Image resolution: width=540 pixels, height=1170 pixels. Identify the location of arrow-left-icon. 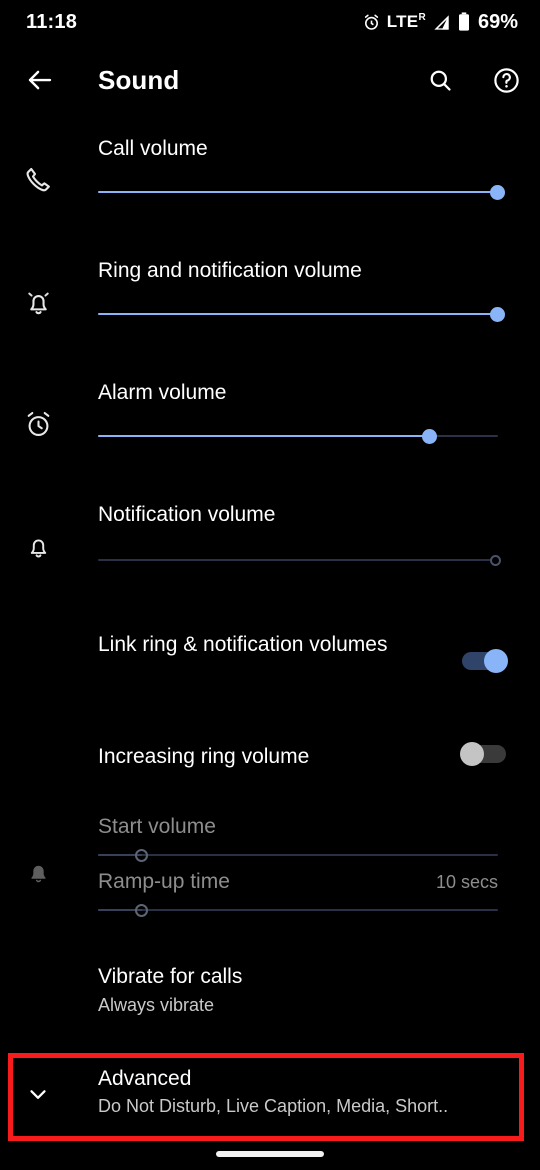
(40, 80).